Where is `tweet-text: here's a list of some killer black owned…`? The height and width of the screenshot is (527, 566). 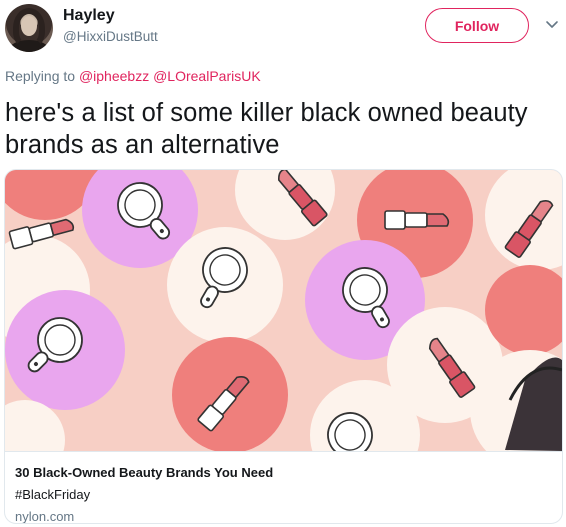 tweet-text: here's a list of some killer black owned… is located at coordinates (266, 129).